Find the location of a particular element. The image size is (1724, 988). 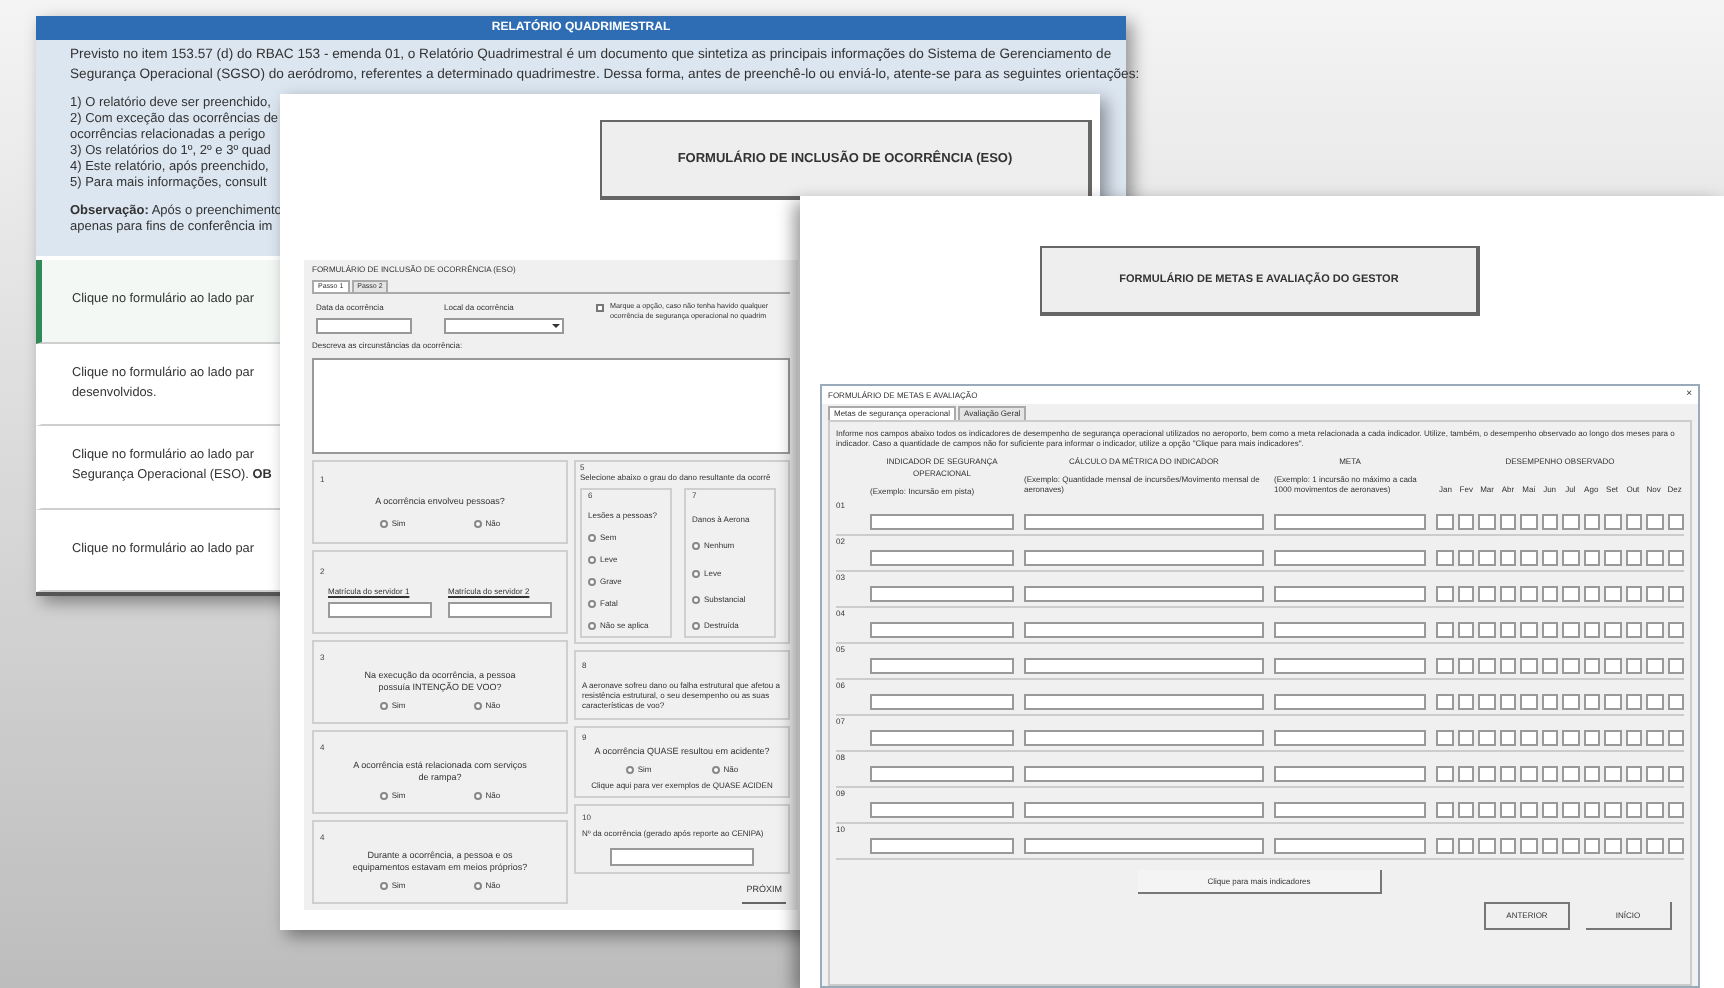

dropdown-caret-icon is located at coordinates (556, 326).